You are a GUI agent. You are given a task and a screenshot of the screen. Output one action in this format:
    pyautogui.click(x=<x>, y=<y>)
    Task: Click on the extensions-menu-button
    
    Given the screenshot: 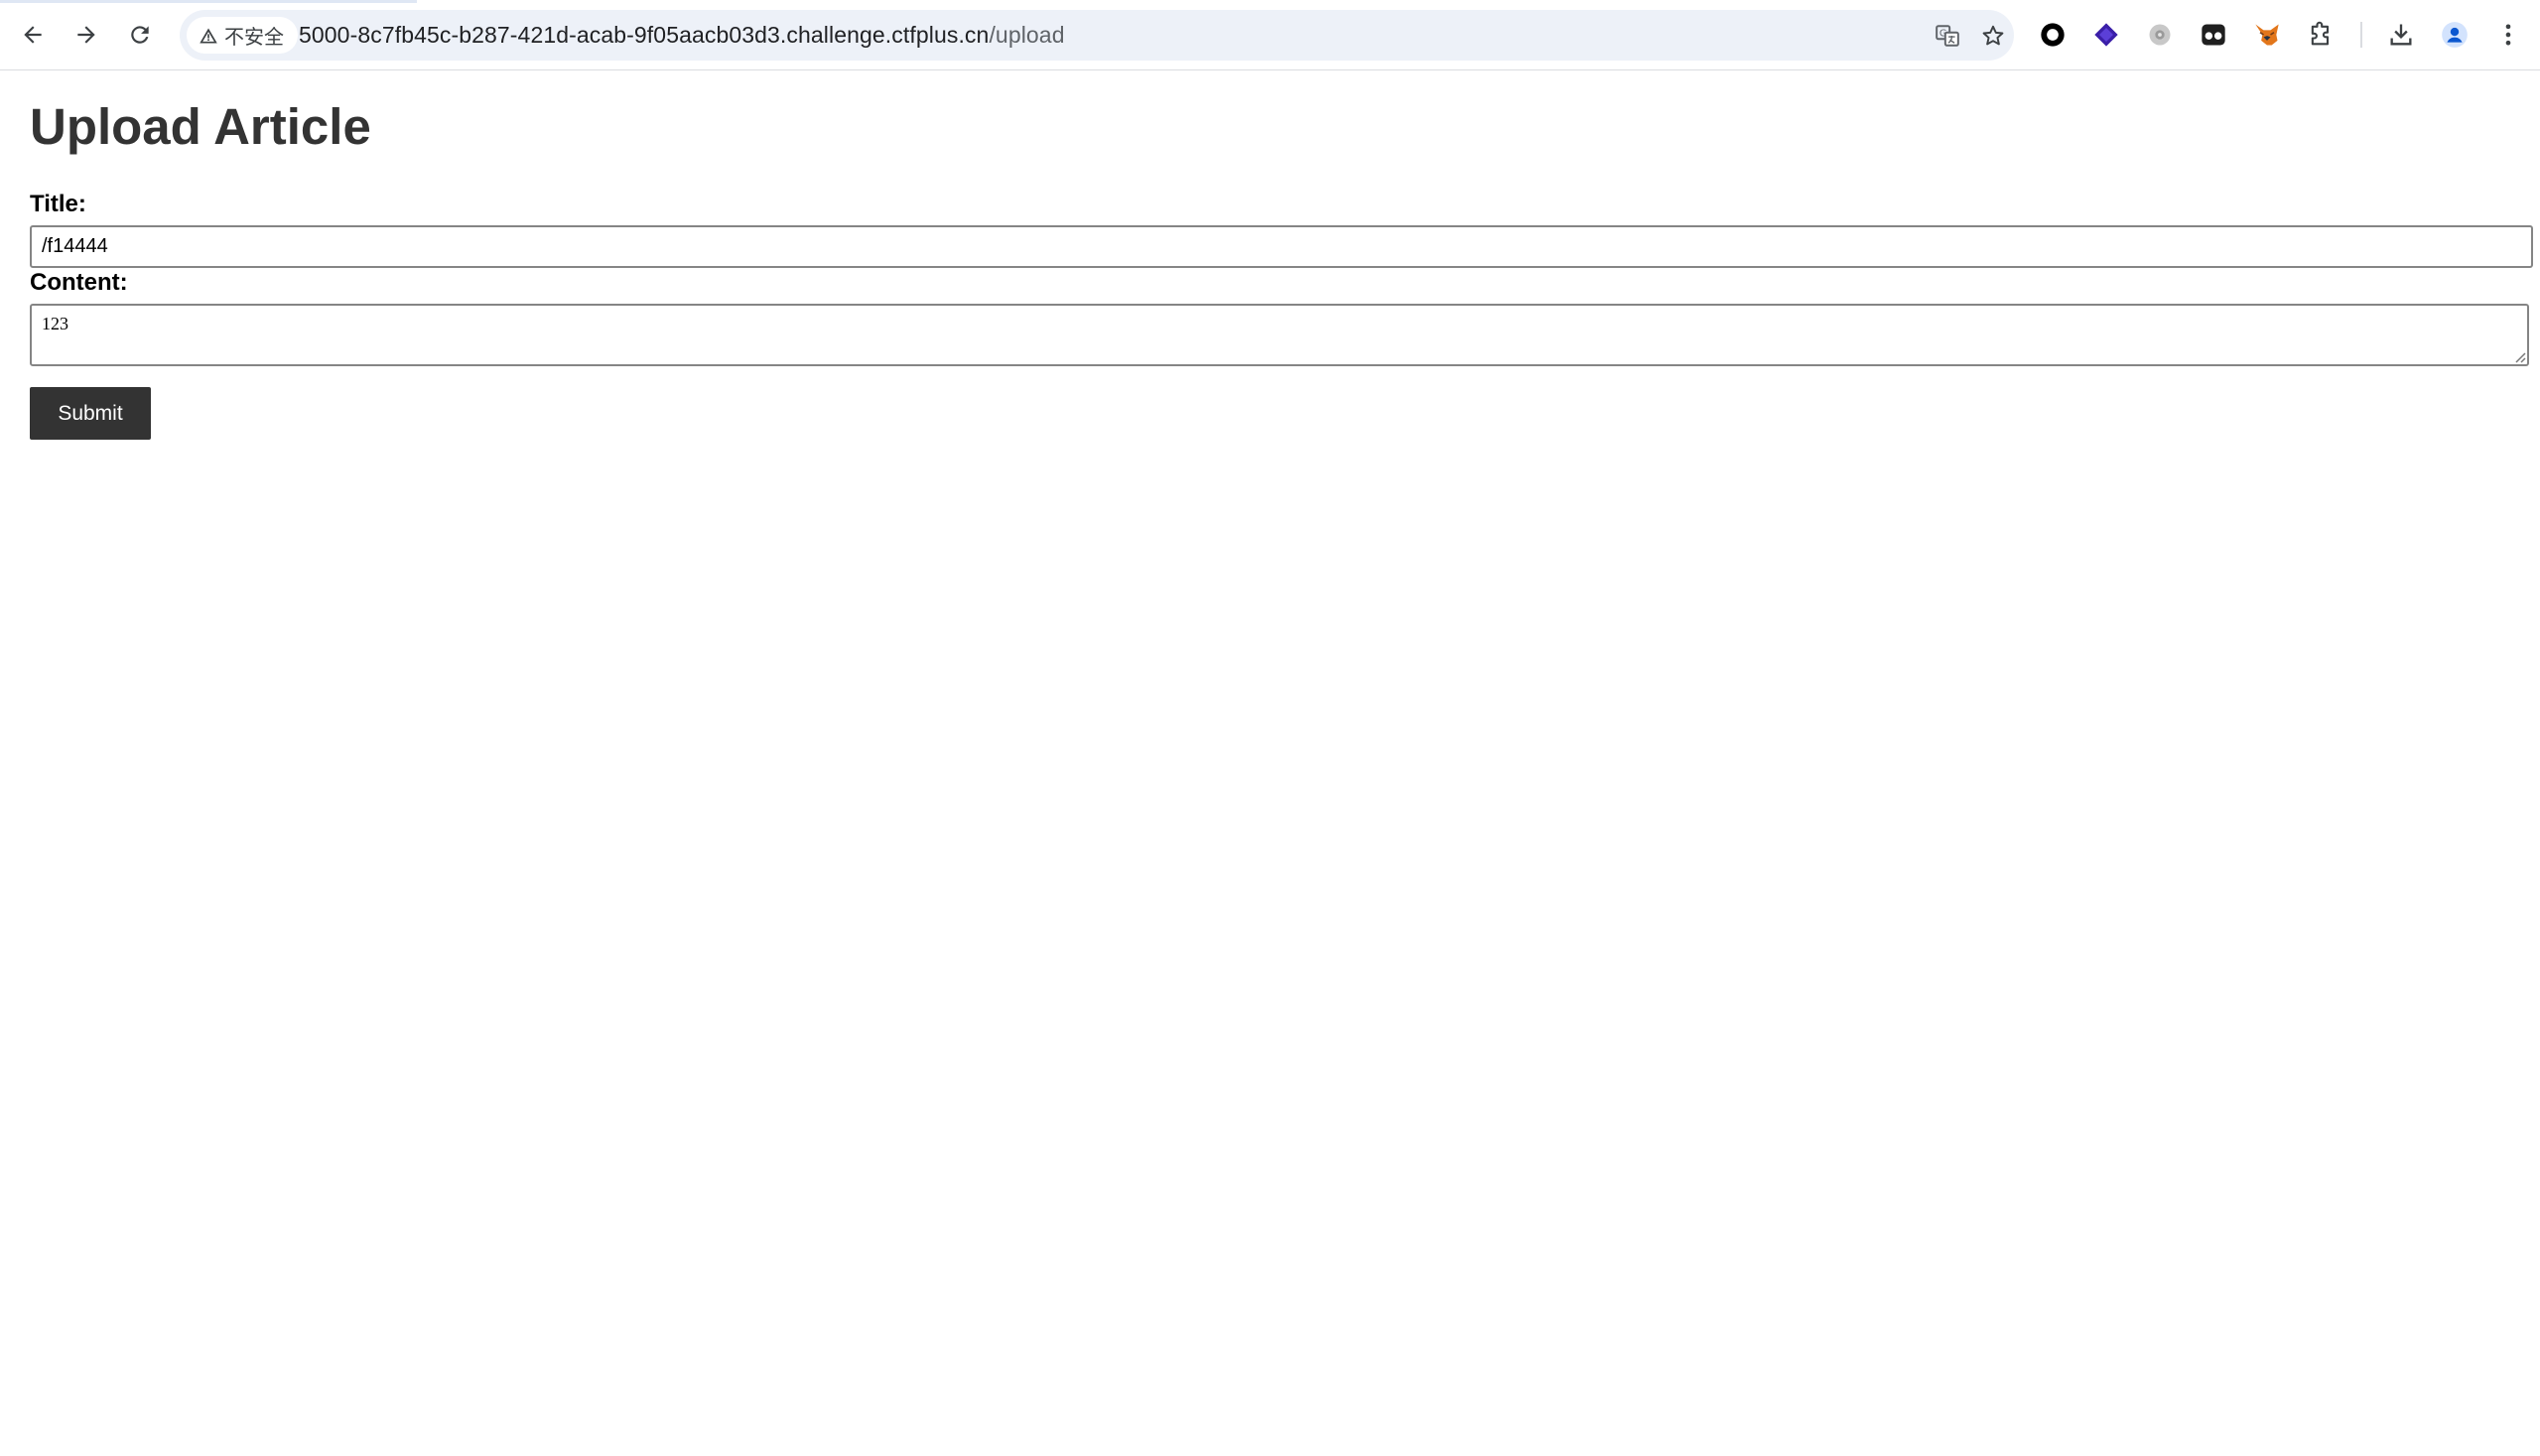 What is the action you would take?
    pyautogui.click(x=2320, y=35)
    